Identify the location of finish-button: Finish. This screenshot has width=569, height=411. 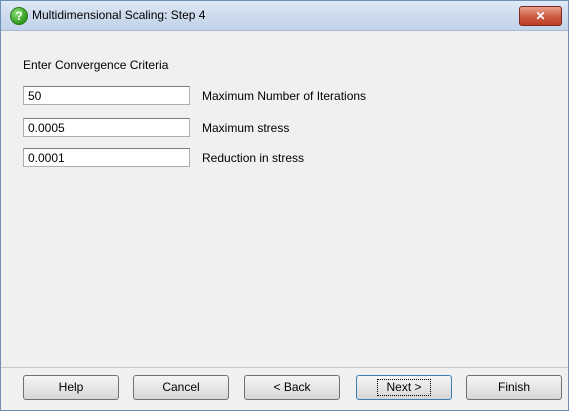
(514, 387).